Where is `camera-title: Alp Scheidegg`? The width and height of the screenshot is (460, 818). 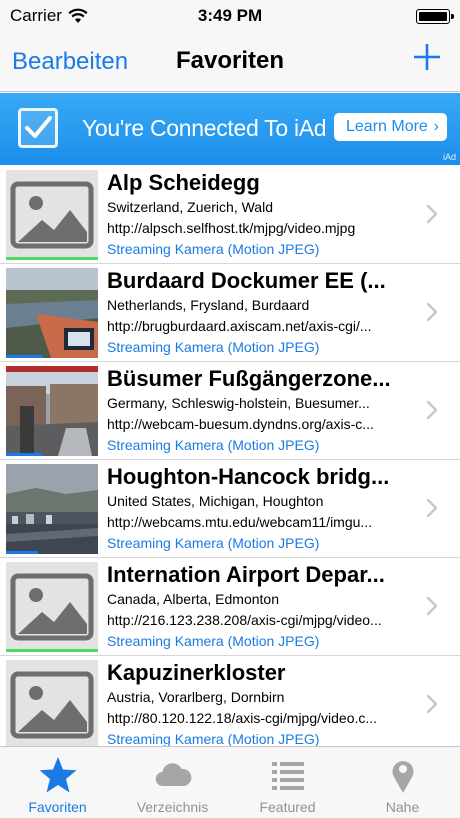 camera-title: Alp Scheidegg is located at coordinates (183, 182).